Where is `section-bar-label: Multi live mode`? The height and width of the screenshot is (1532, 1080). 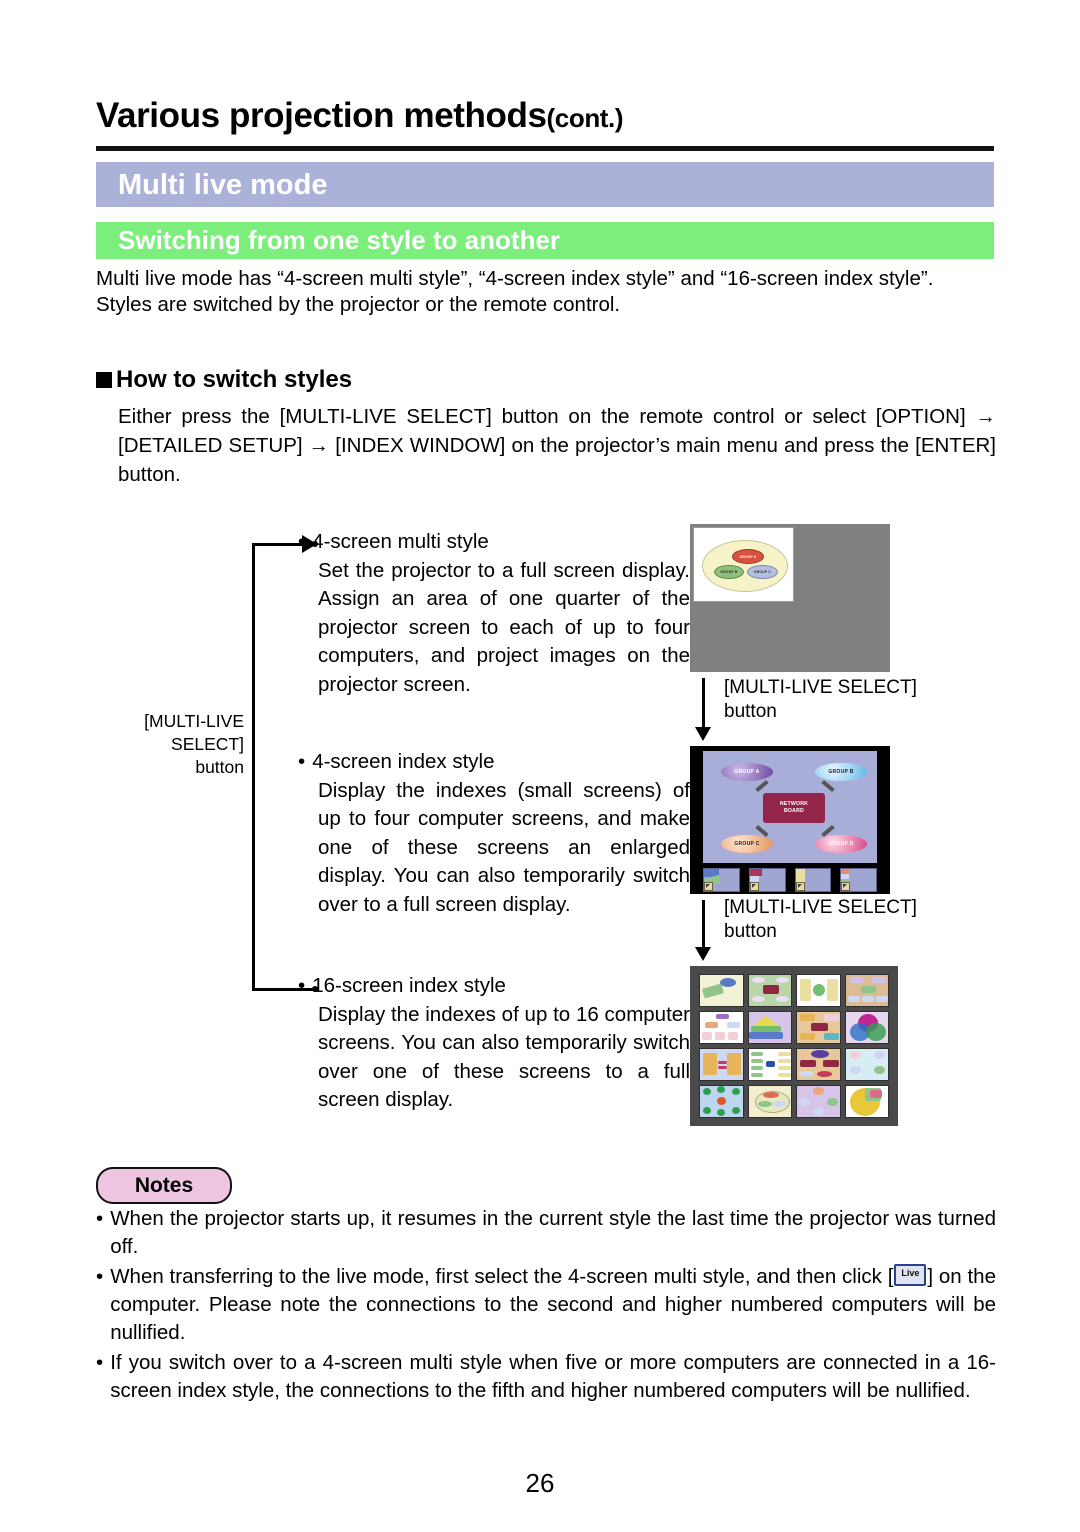 section-bar-label: Multi live mode is located at coordinates (223, 185).